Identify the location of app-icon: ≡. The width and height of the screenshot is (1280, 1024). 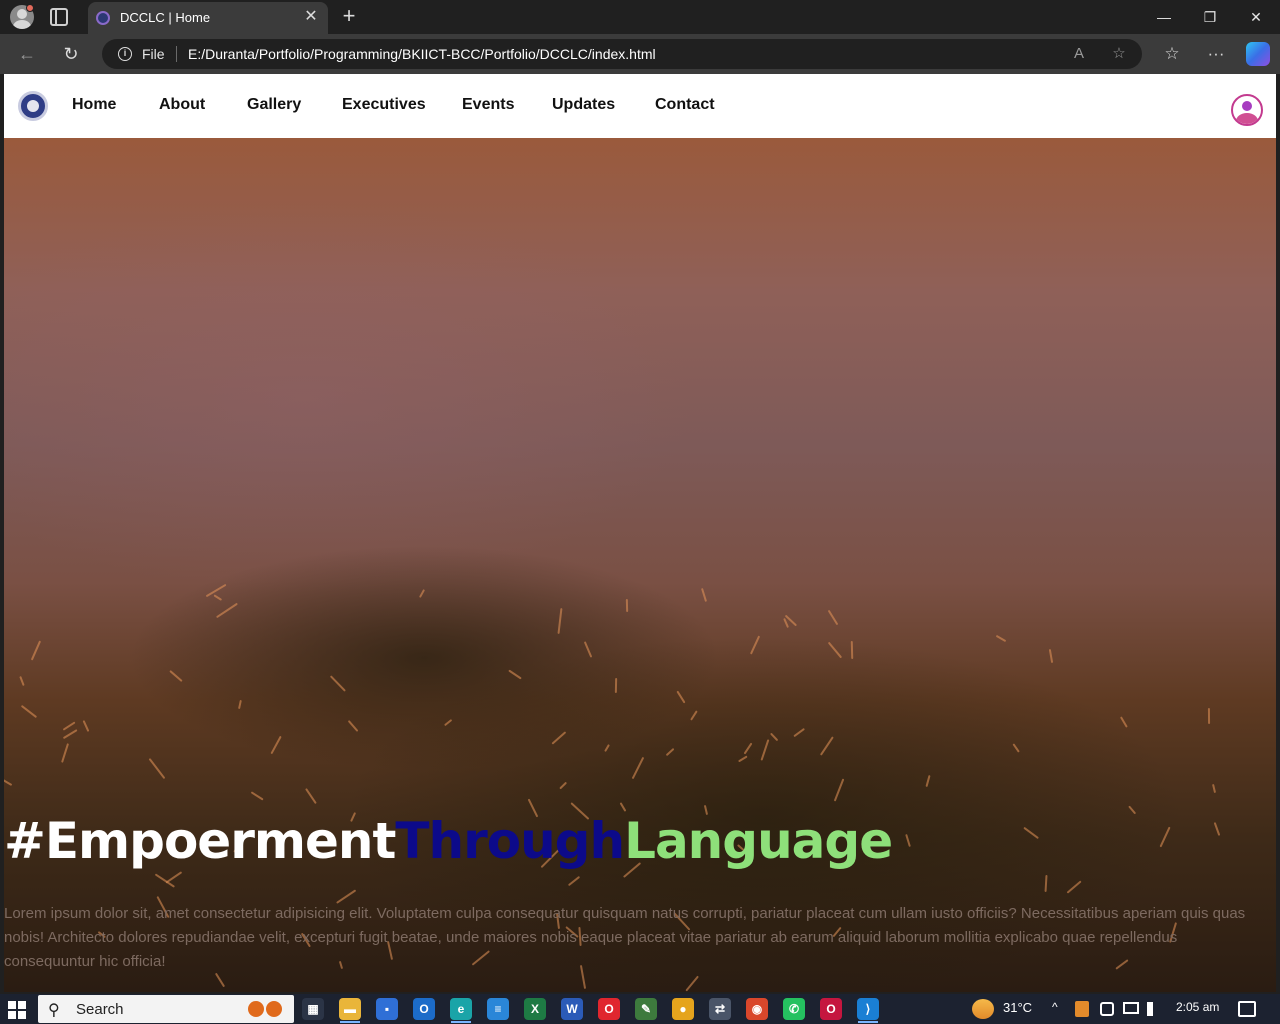
(498, 1009).